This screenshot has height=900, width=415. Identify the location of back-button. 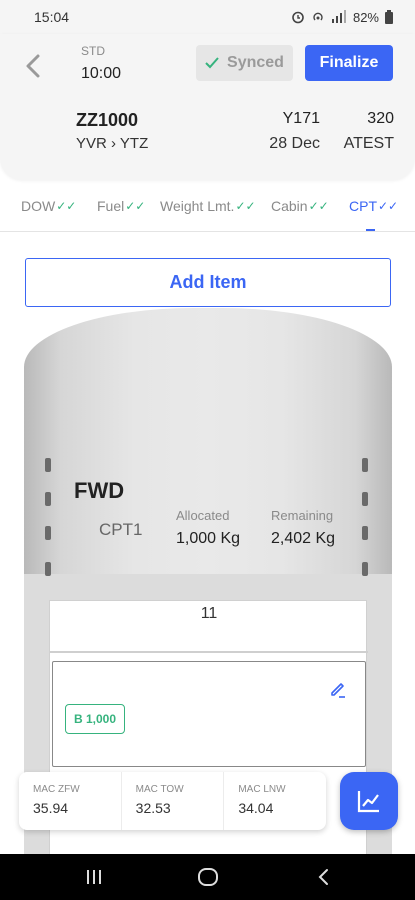
(34, 66).